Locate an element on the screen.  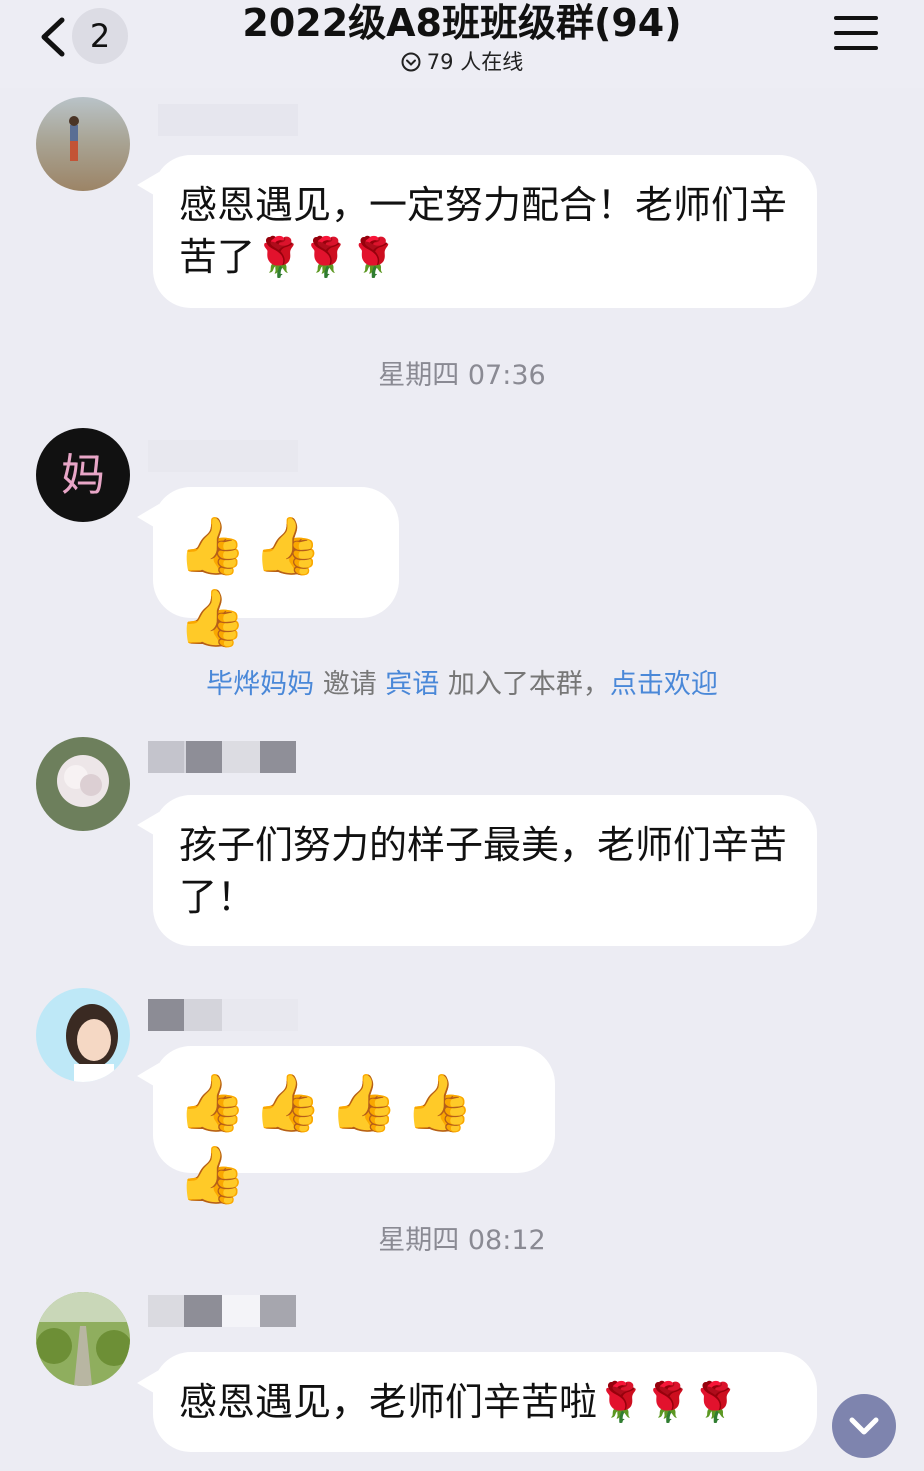
message-bubble: 孩子们努力的样子最美，老师们辛苦了！ is located at coordinates (485, 870).